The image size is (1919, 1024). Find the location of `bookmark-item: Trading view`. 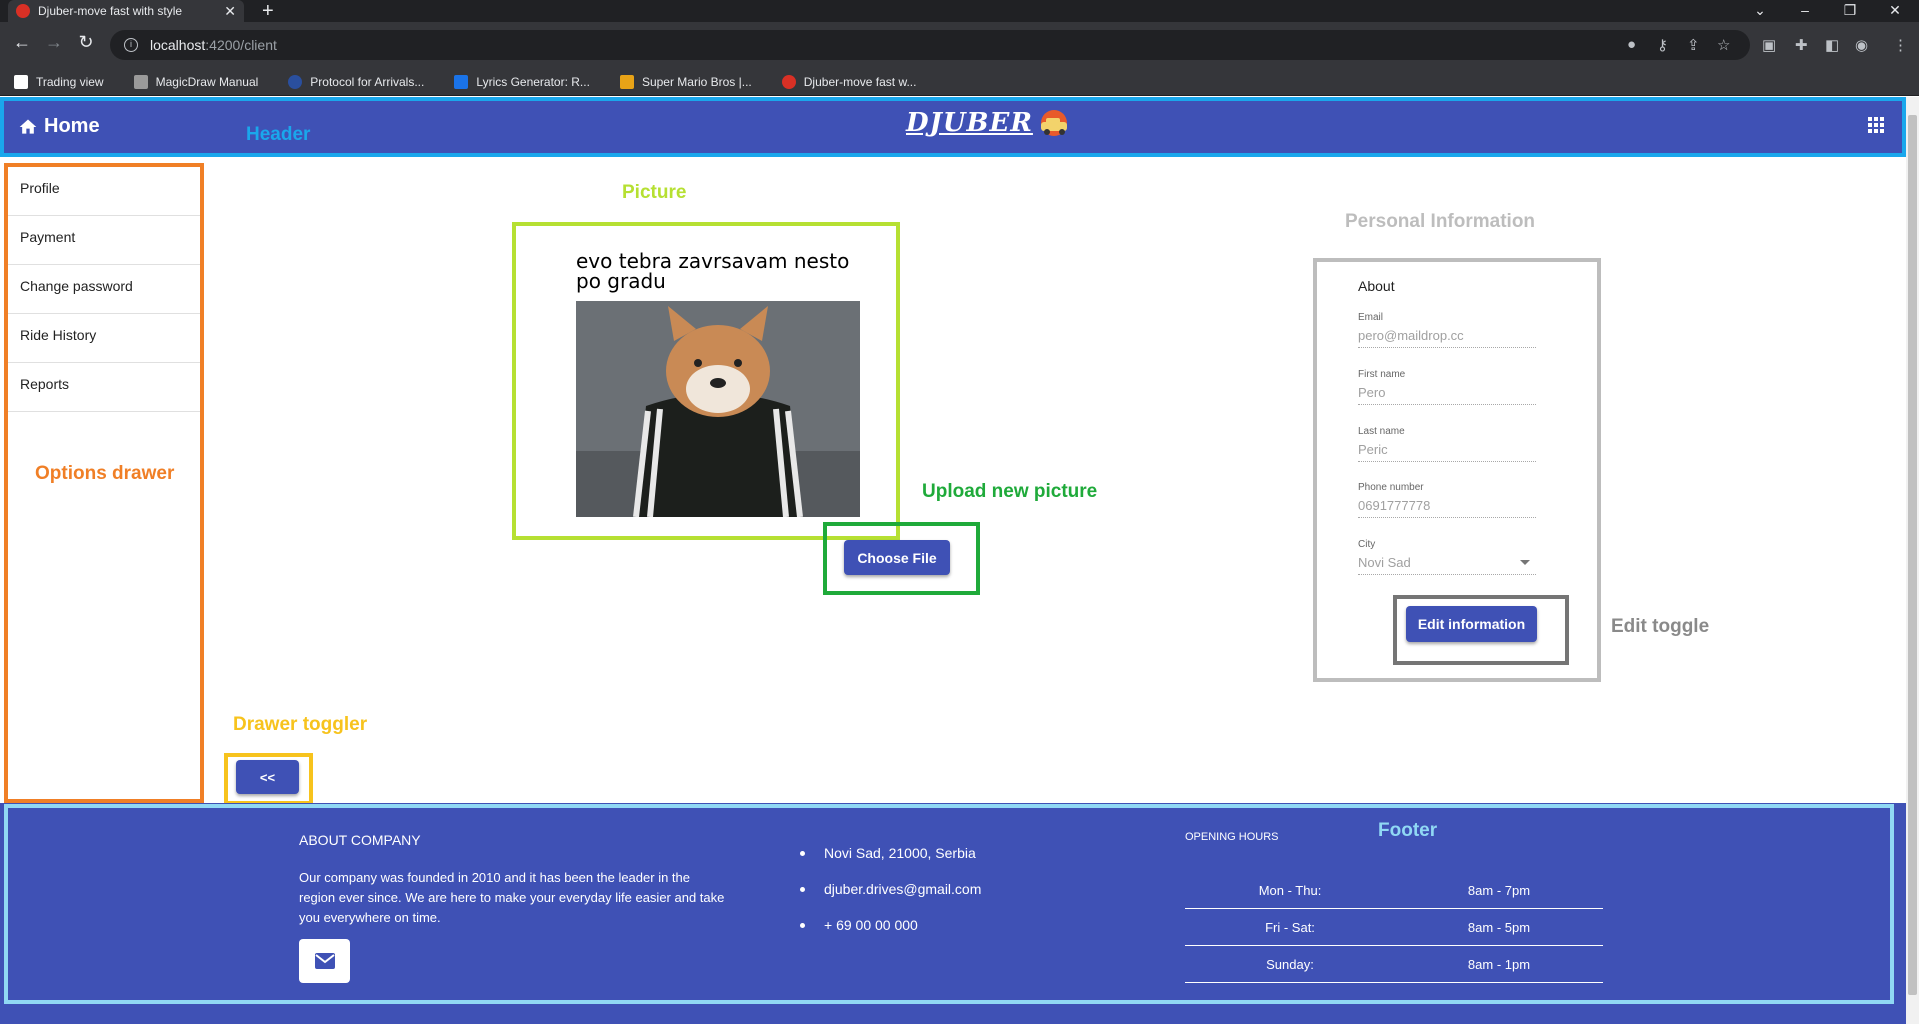

bookmark-item: Trading view is located at coordinates (59, 81).